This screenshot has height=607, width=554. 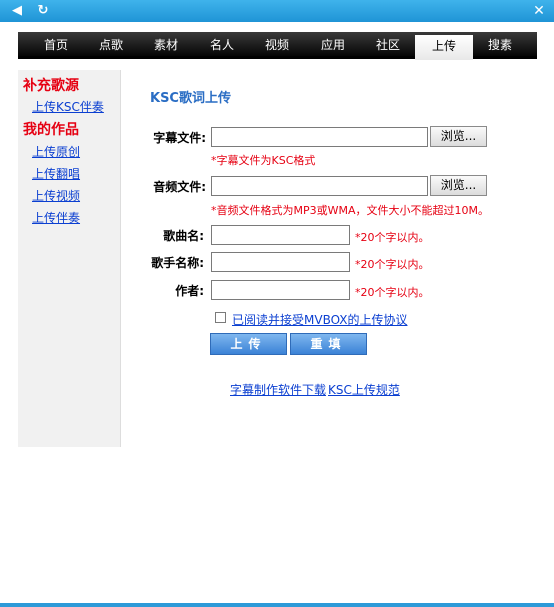 What do you see at coordinates (500, 45) in the screenshot?
I see `nav-item-search: 搜素` at bounding box center [500, 45].